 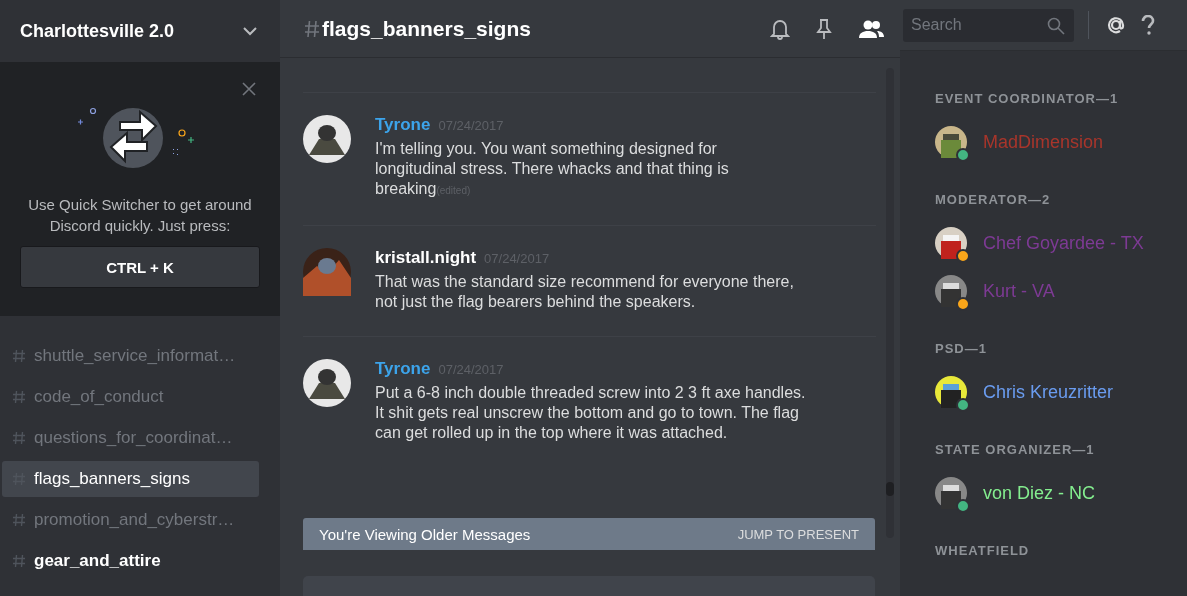 I want to click on channel-name: code_of_conduct, so click(x=99, y=397).